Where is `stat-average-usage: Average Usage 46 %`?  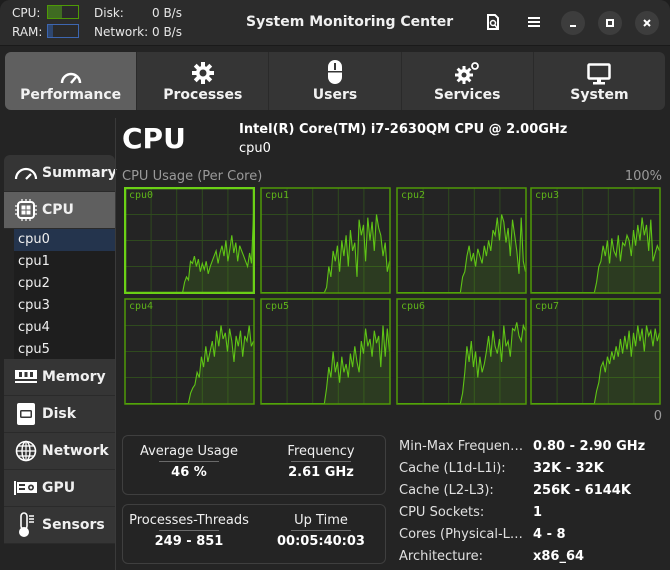 stat-average-usage: Average Usage 46 % is located at coordinates (189, 458).